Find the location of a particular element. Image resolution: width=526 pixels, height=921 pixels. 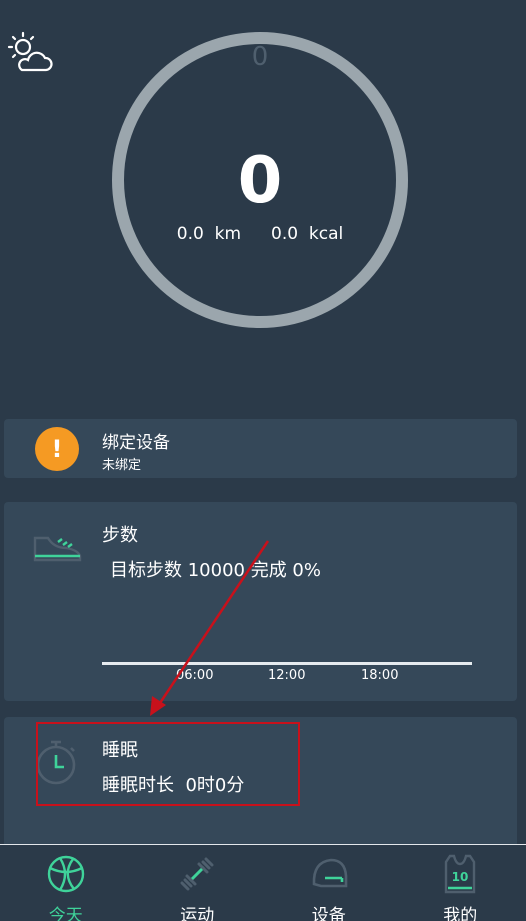

tab-device: 设备 is located at coordinates (329, 883).